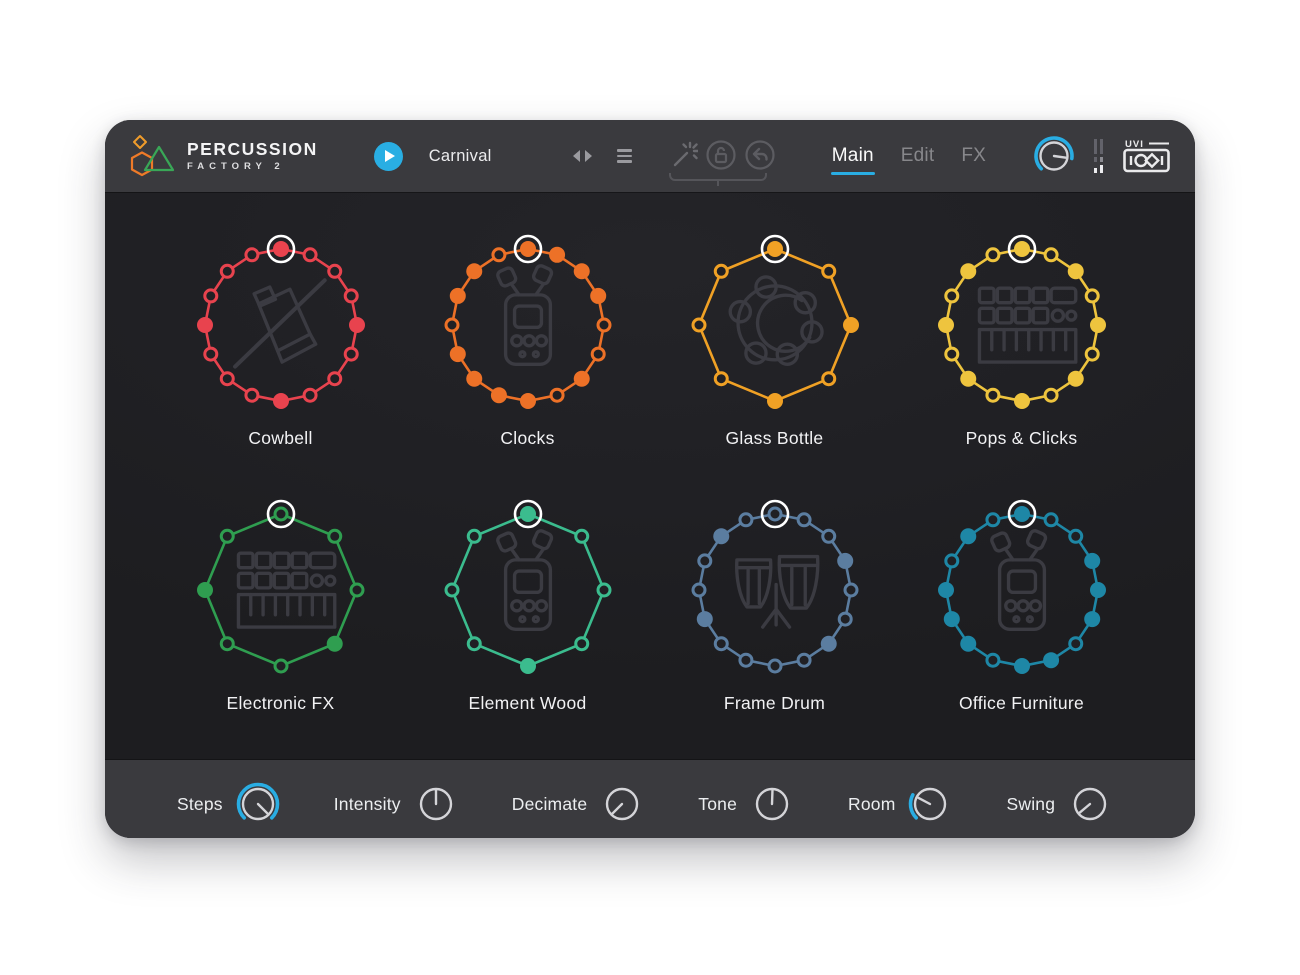 This screenshot has width=1300, height=975. I want to click on knob-decimate, so click(622, 804).